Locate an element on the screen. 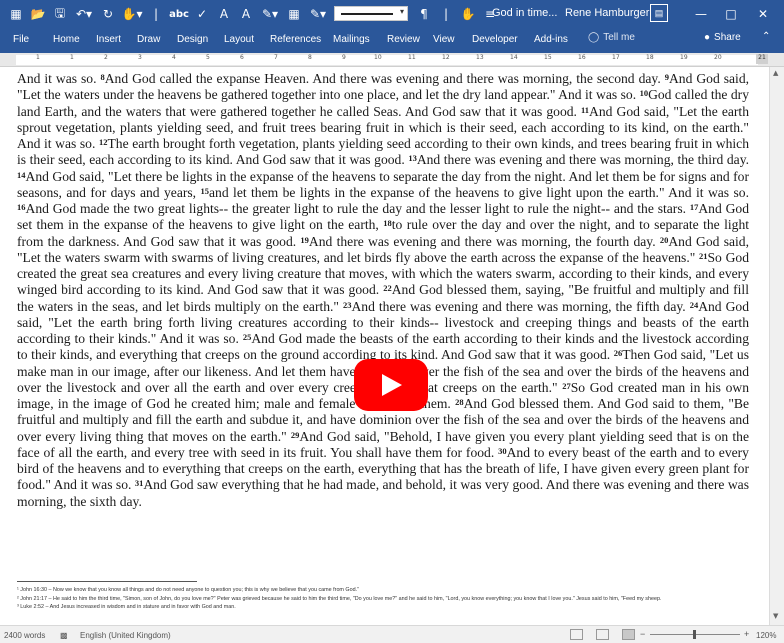 The height and width of the screenshot is (643, 784). word-count: 2400 words is located at coordinates (24, 635).